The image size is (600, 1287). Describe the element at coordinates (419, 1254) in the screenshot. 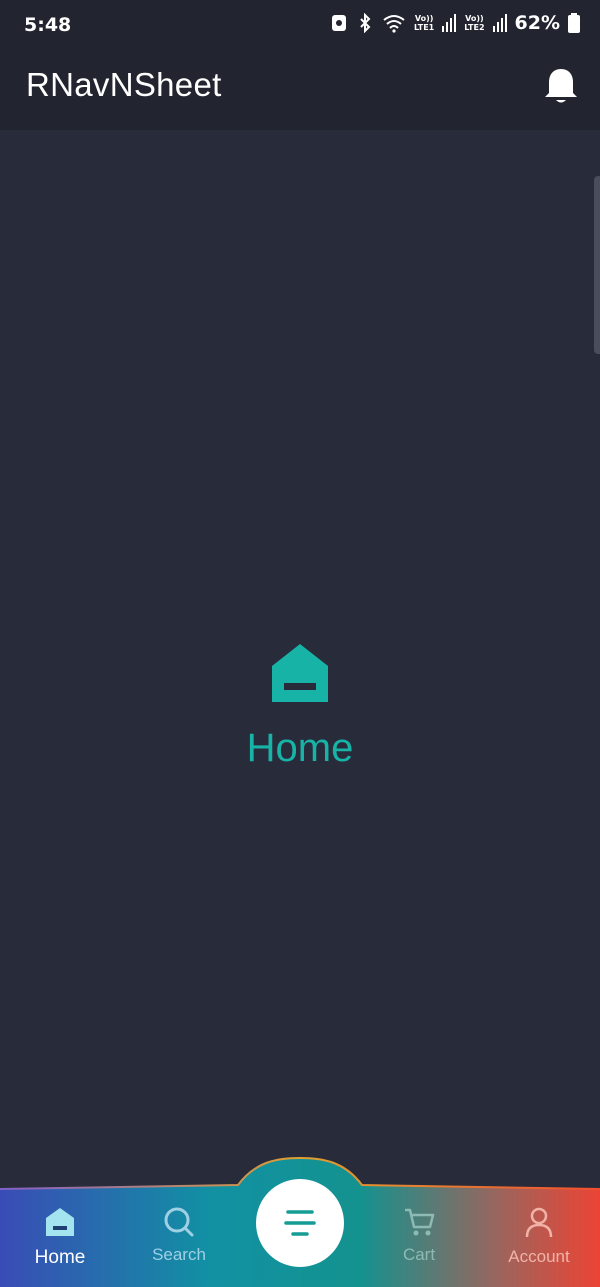

I see `nav-label-cart: Cart` at that location.